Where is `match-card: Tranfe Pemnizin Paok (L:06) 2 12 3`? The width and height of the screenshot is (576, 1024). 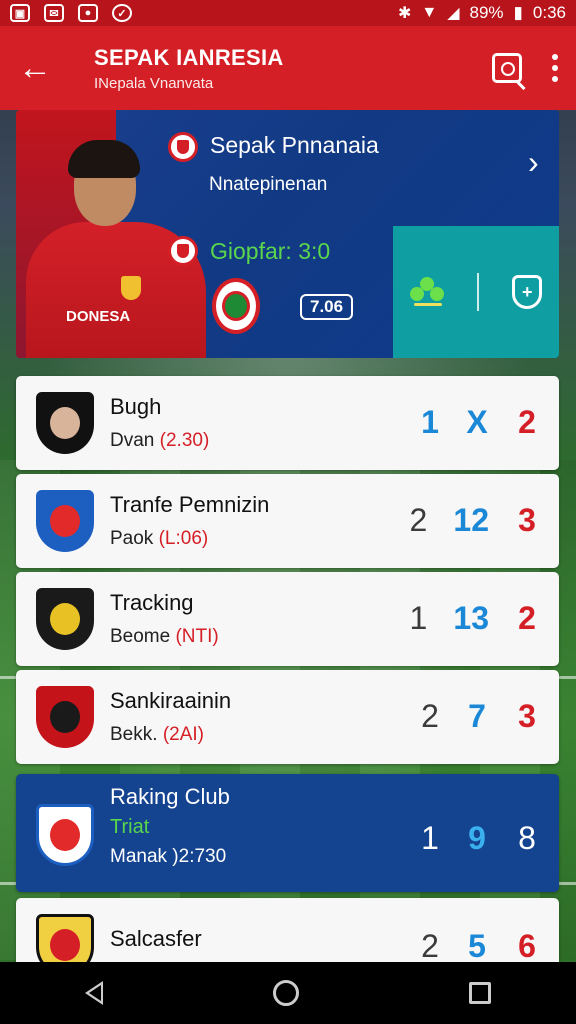
match-card: Tranfe Pemnizin Paok (L:06) 2 12 3 is located at coordinates (287, 521).